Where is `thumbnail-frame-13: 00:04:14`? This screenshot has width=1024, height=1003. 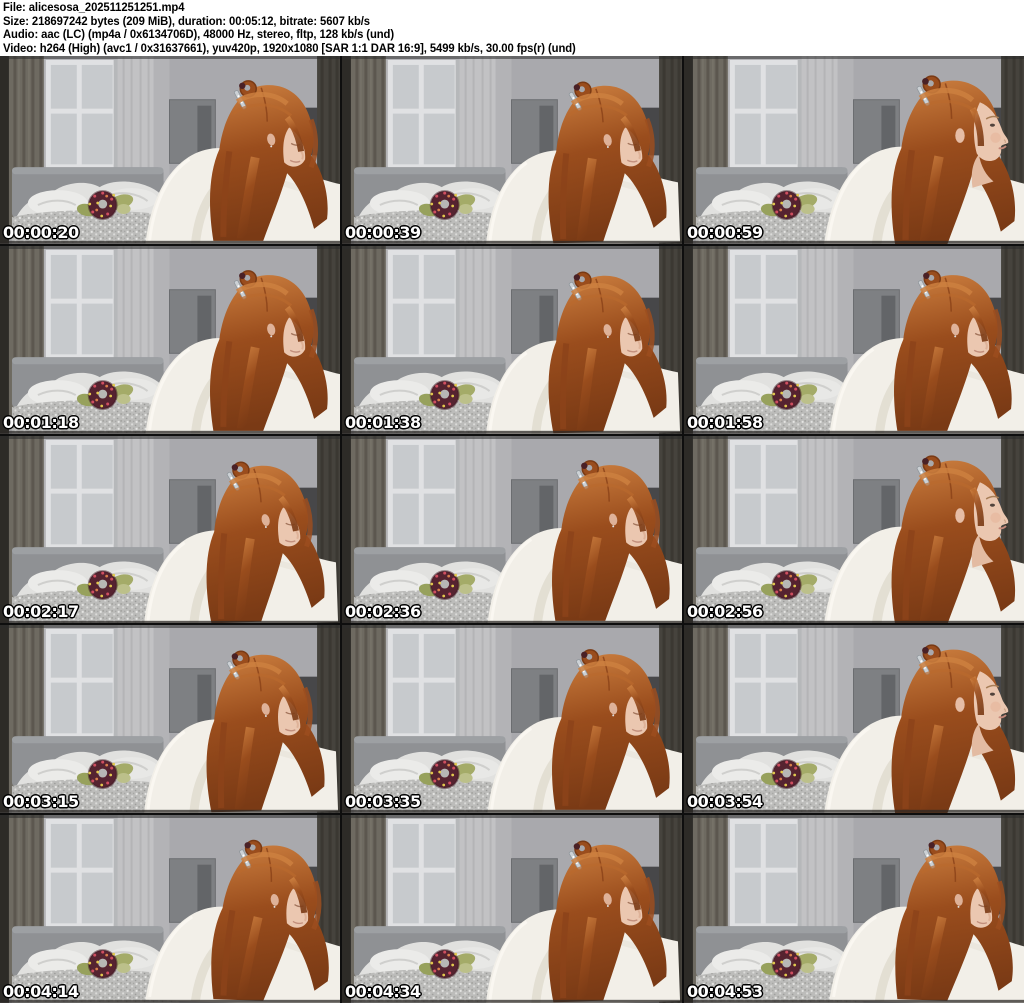 thumbnail-frame-13: 00:04:14 is located at coordinates (170, 909).